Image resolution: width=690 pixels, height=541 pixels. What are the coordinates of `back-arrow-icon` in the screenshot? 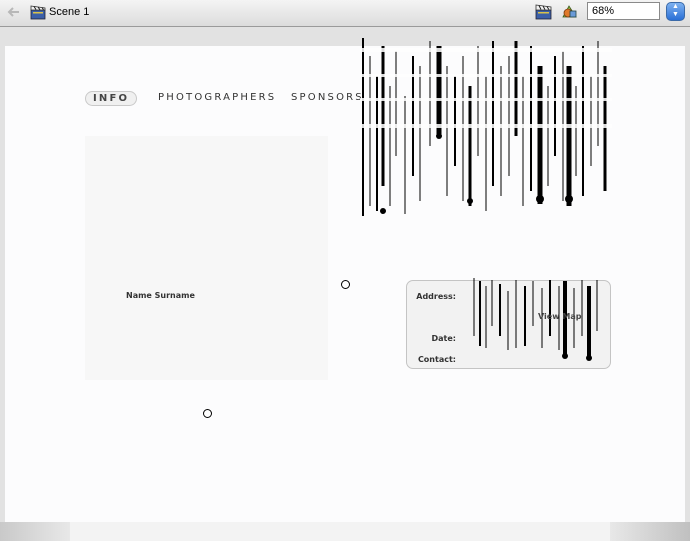 It's located at (13, 12).